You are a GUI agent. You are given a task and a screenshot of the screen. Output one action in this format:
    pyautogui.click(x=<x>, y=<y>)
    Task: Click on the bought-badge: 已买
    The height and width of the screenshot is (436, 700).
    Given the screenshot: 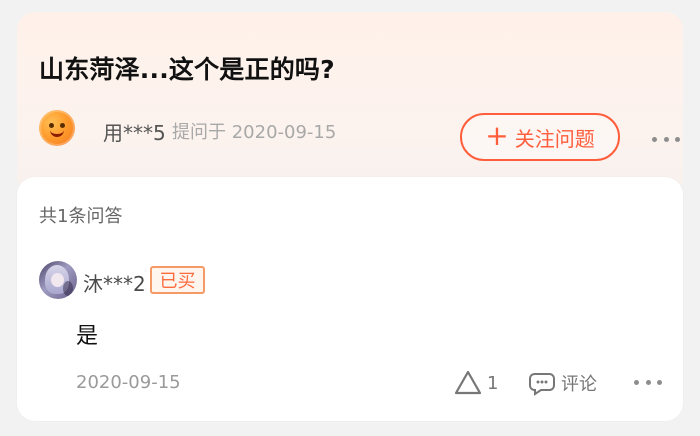 What is the action you would take?
    pyautogui.click(x=177, y=280)
    